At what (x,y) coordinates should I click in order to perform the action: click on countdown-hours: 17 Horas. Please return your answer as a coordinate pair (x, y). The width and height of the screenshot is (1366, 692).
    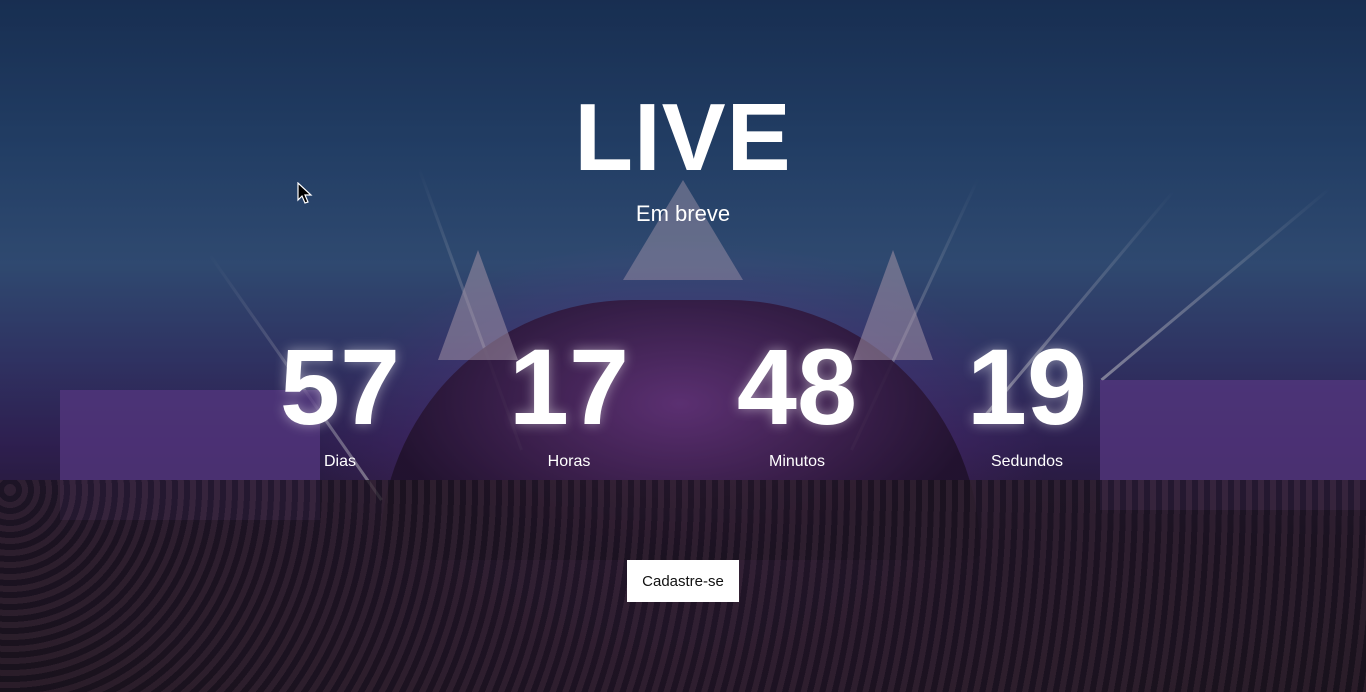
    Looking at the image, I should click on (569, 402).